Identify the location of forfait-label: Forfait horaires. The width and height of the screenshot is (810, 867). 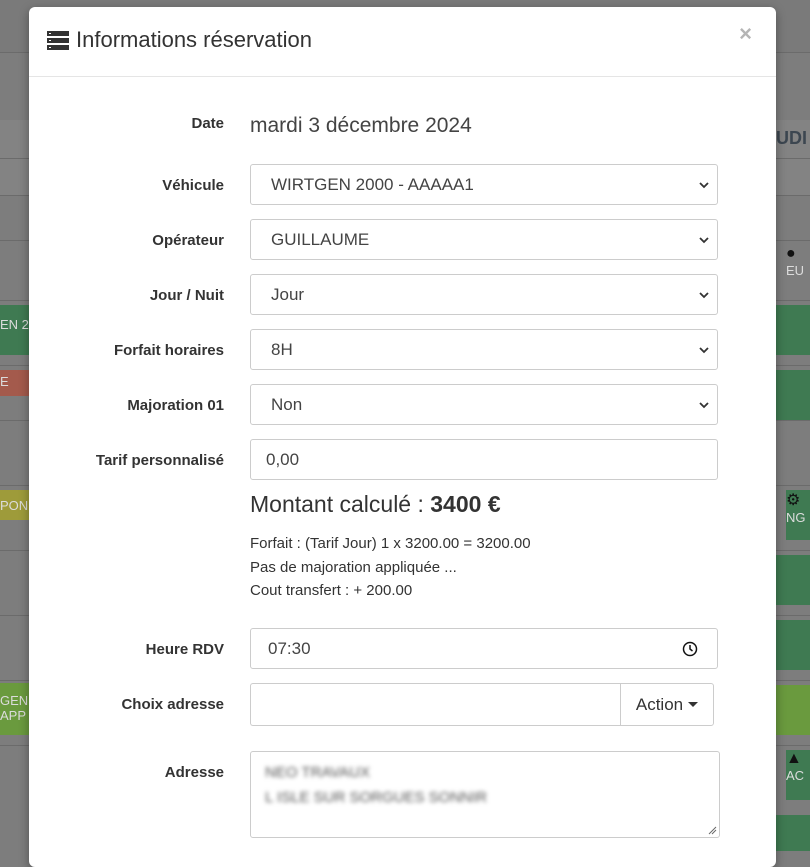
(168, 350).